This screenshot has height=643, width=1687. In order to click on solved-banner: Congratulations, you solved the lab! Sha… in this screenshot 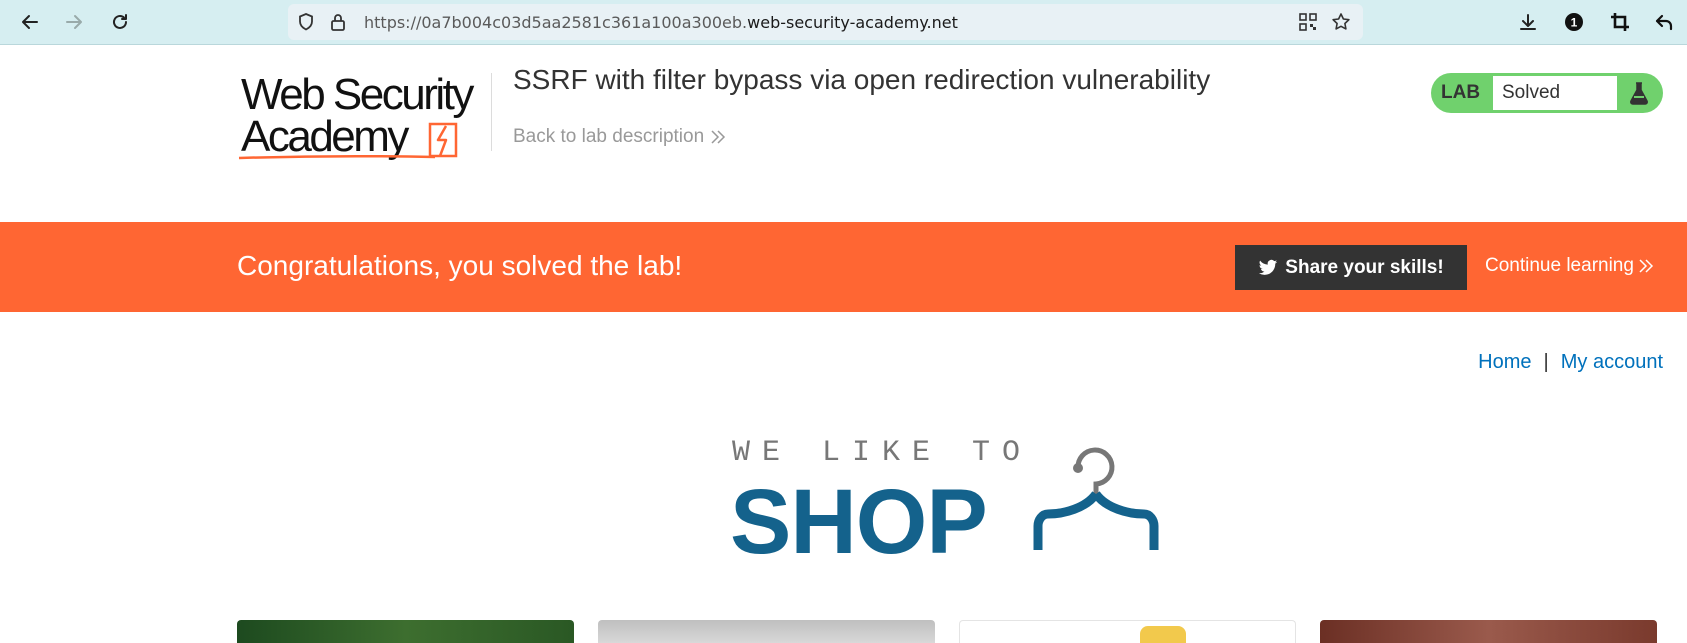, I will do `click(843, 267)`.